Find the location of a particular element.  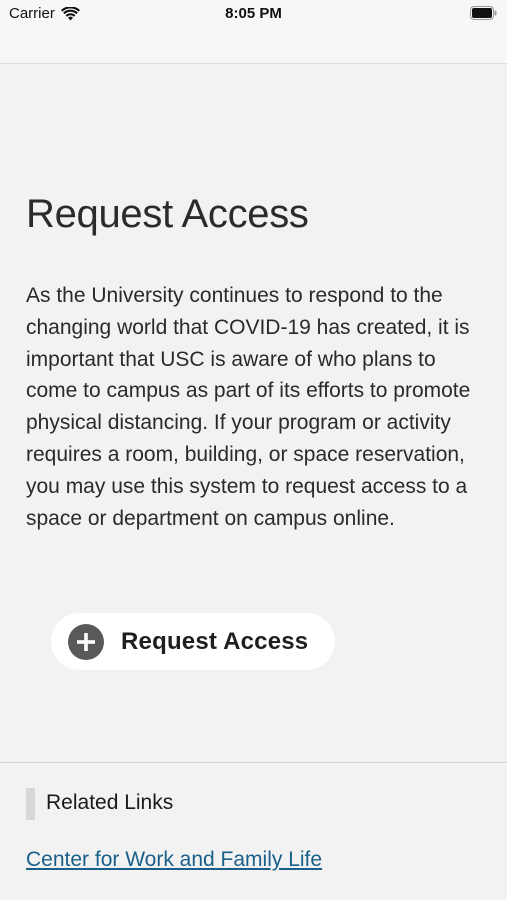

link-center-for-work-and-family-life: Center for Work and Family Life is located at coordinates (174, 860).